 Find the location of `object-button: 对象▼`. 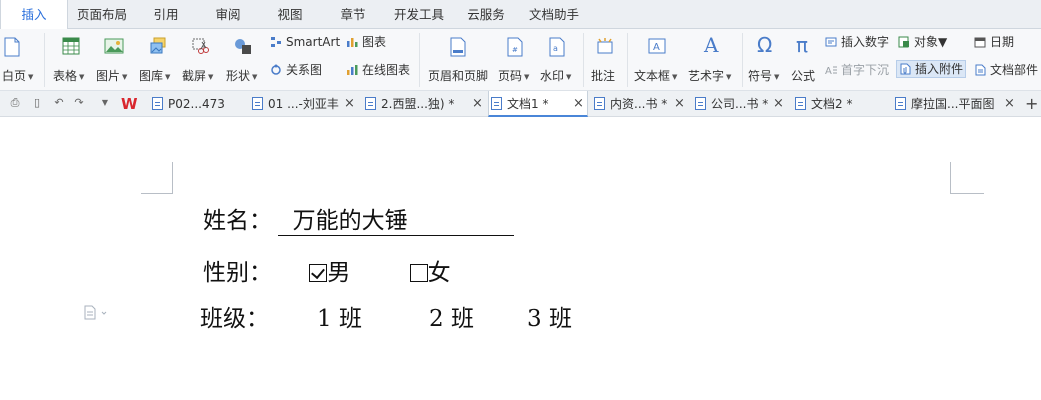

object-button: 对象▼ is located at coordinates (922, 42).